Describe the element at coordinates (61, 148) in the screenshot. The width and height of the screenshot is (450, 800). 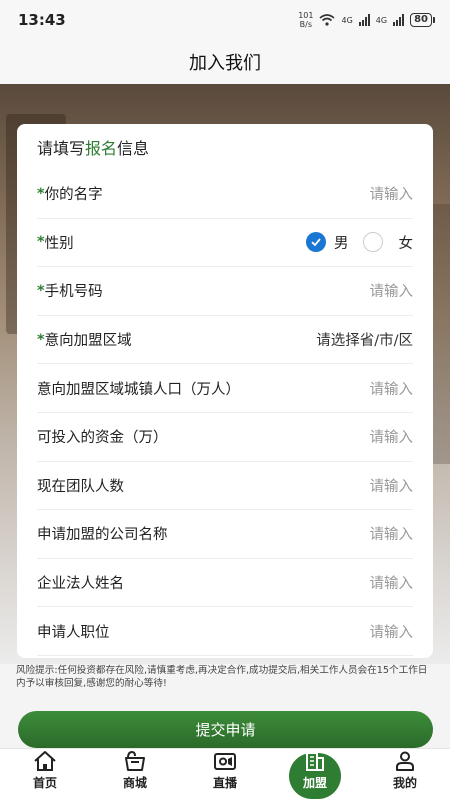
I see `form-heading-pre: 请填写` at that location.